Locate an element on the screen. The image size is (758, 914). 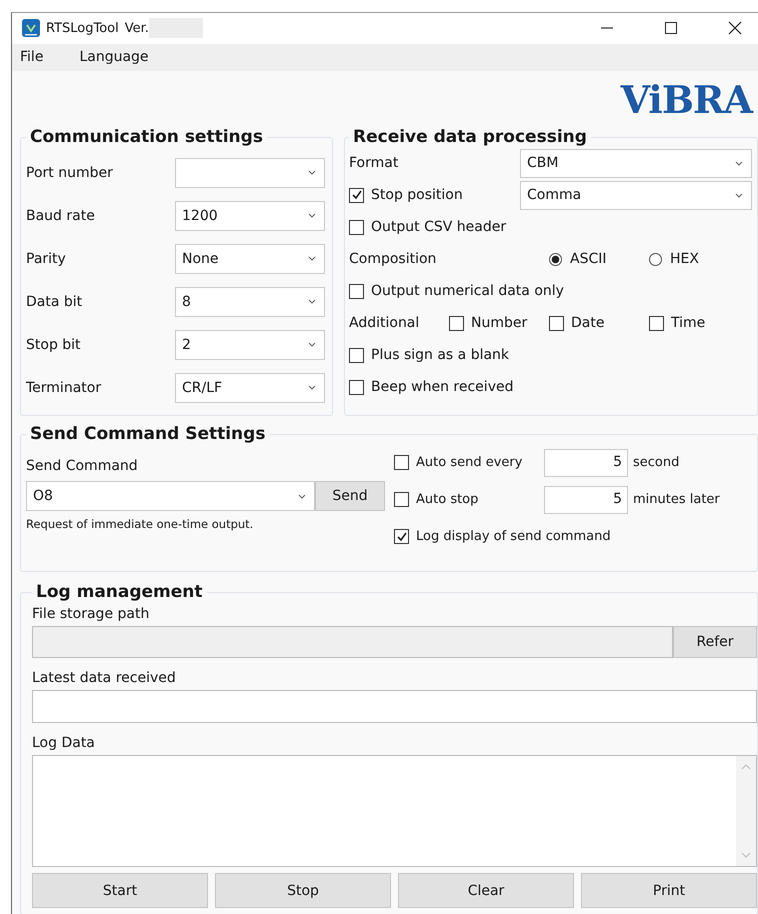
unit-label: second is located at coordinates (656, 462).